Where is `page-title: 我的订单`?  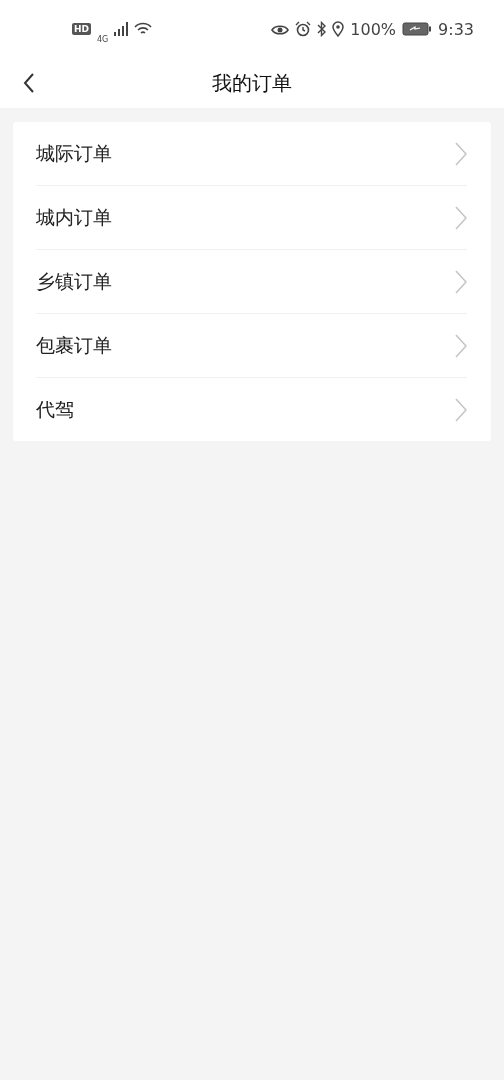
page-title: 我的订单 is located at coordinates (252, 83).